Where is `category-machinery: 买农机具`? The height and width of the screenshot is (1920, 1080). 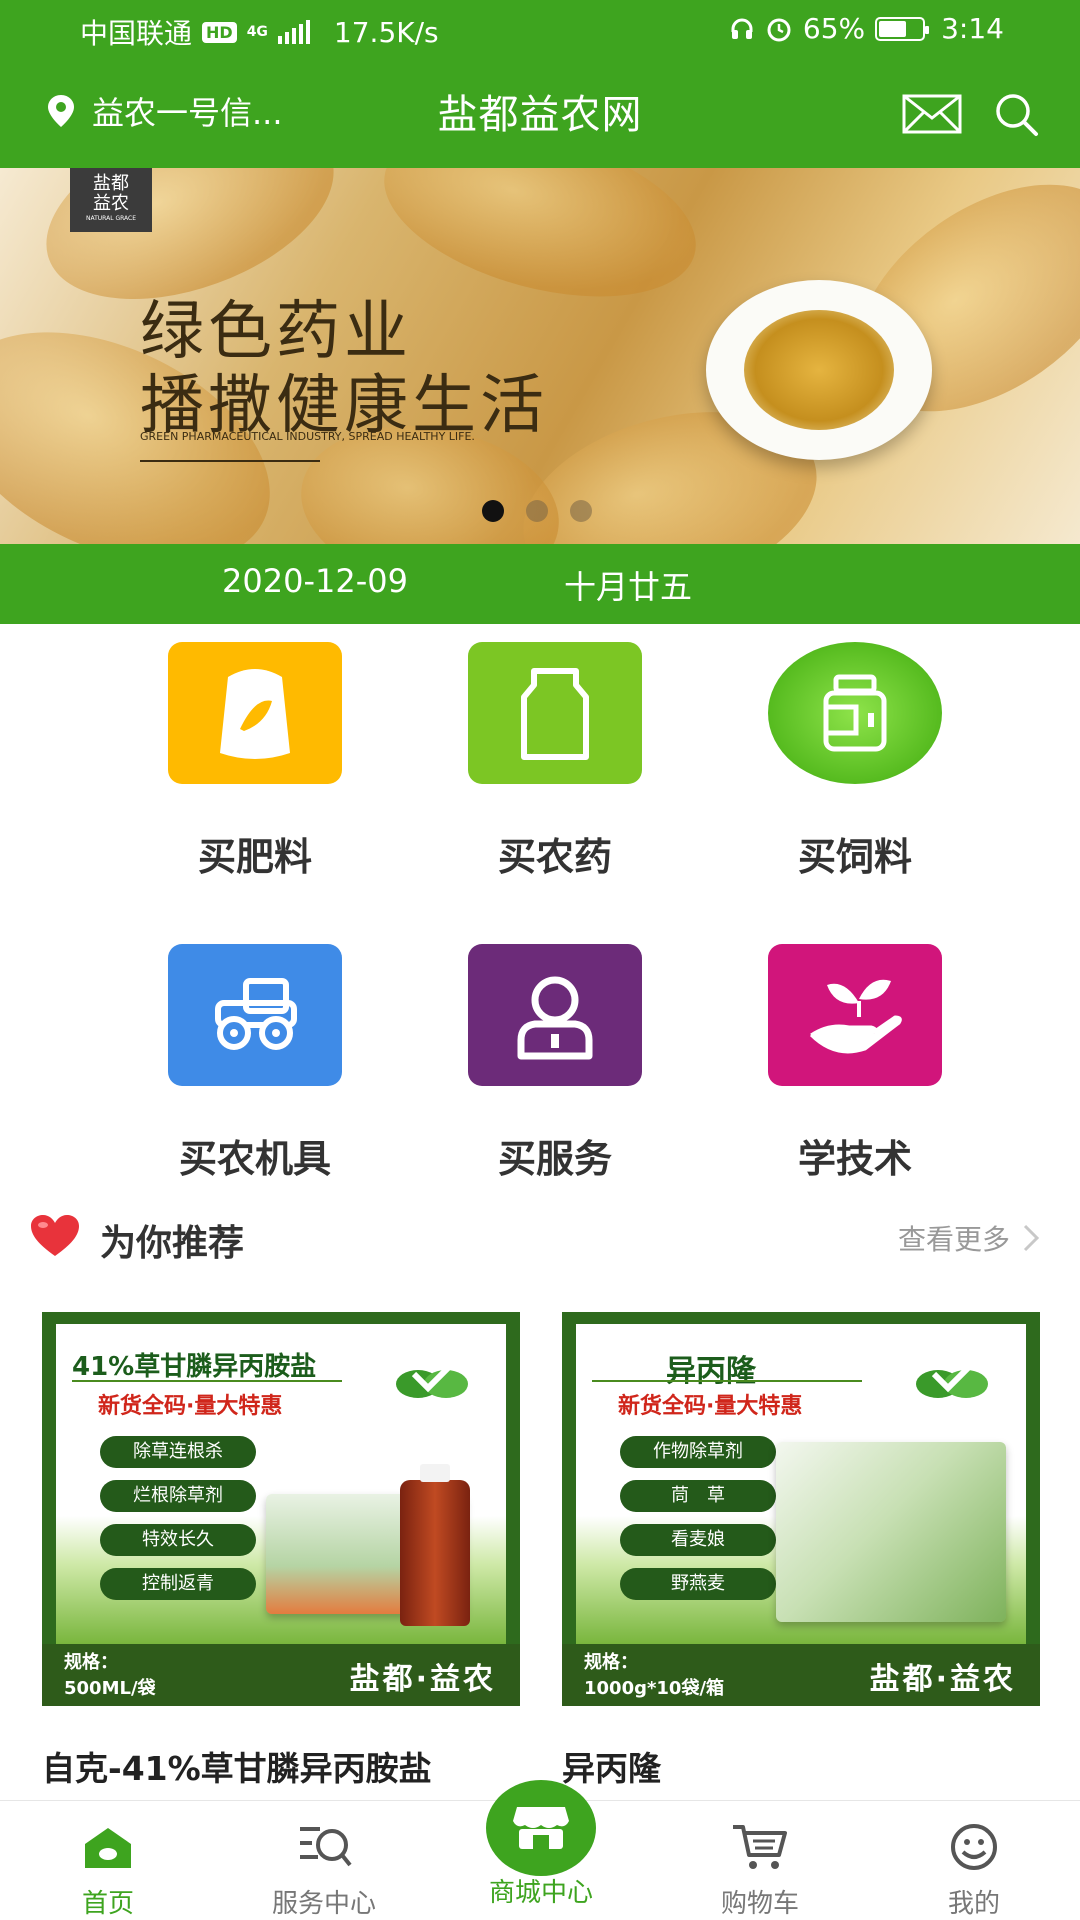
category-machinery: 买农机具 is located at coordinates (255, 1063).